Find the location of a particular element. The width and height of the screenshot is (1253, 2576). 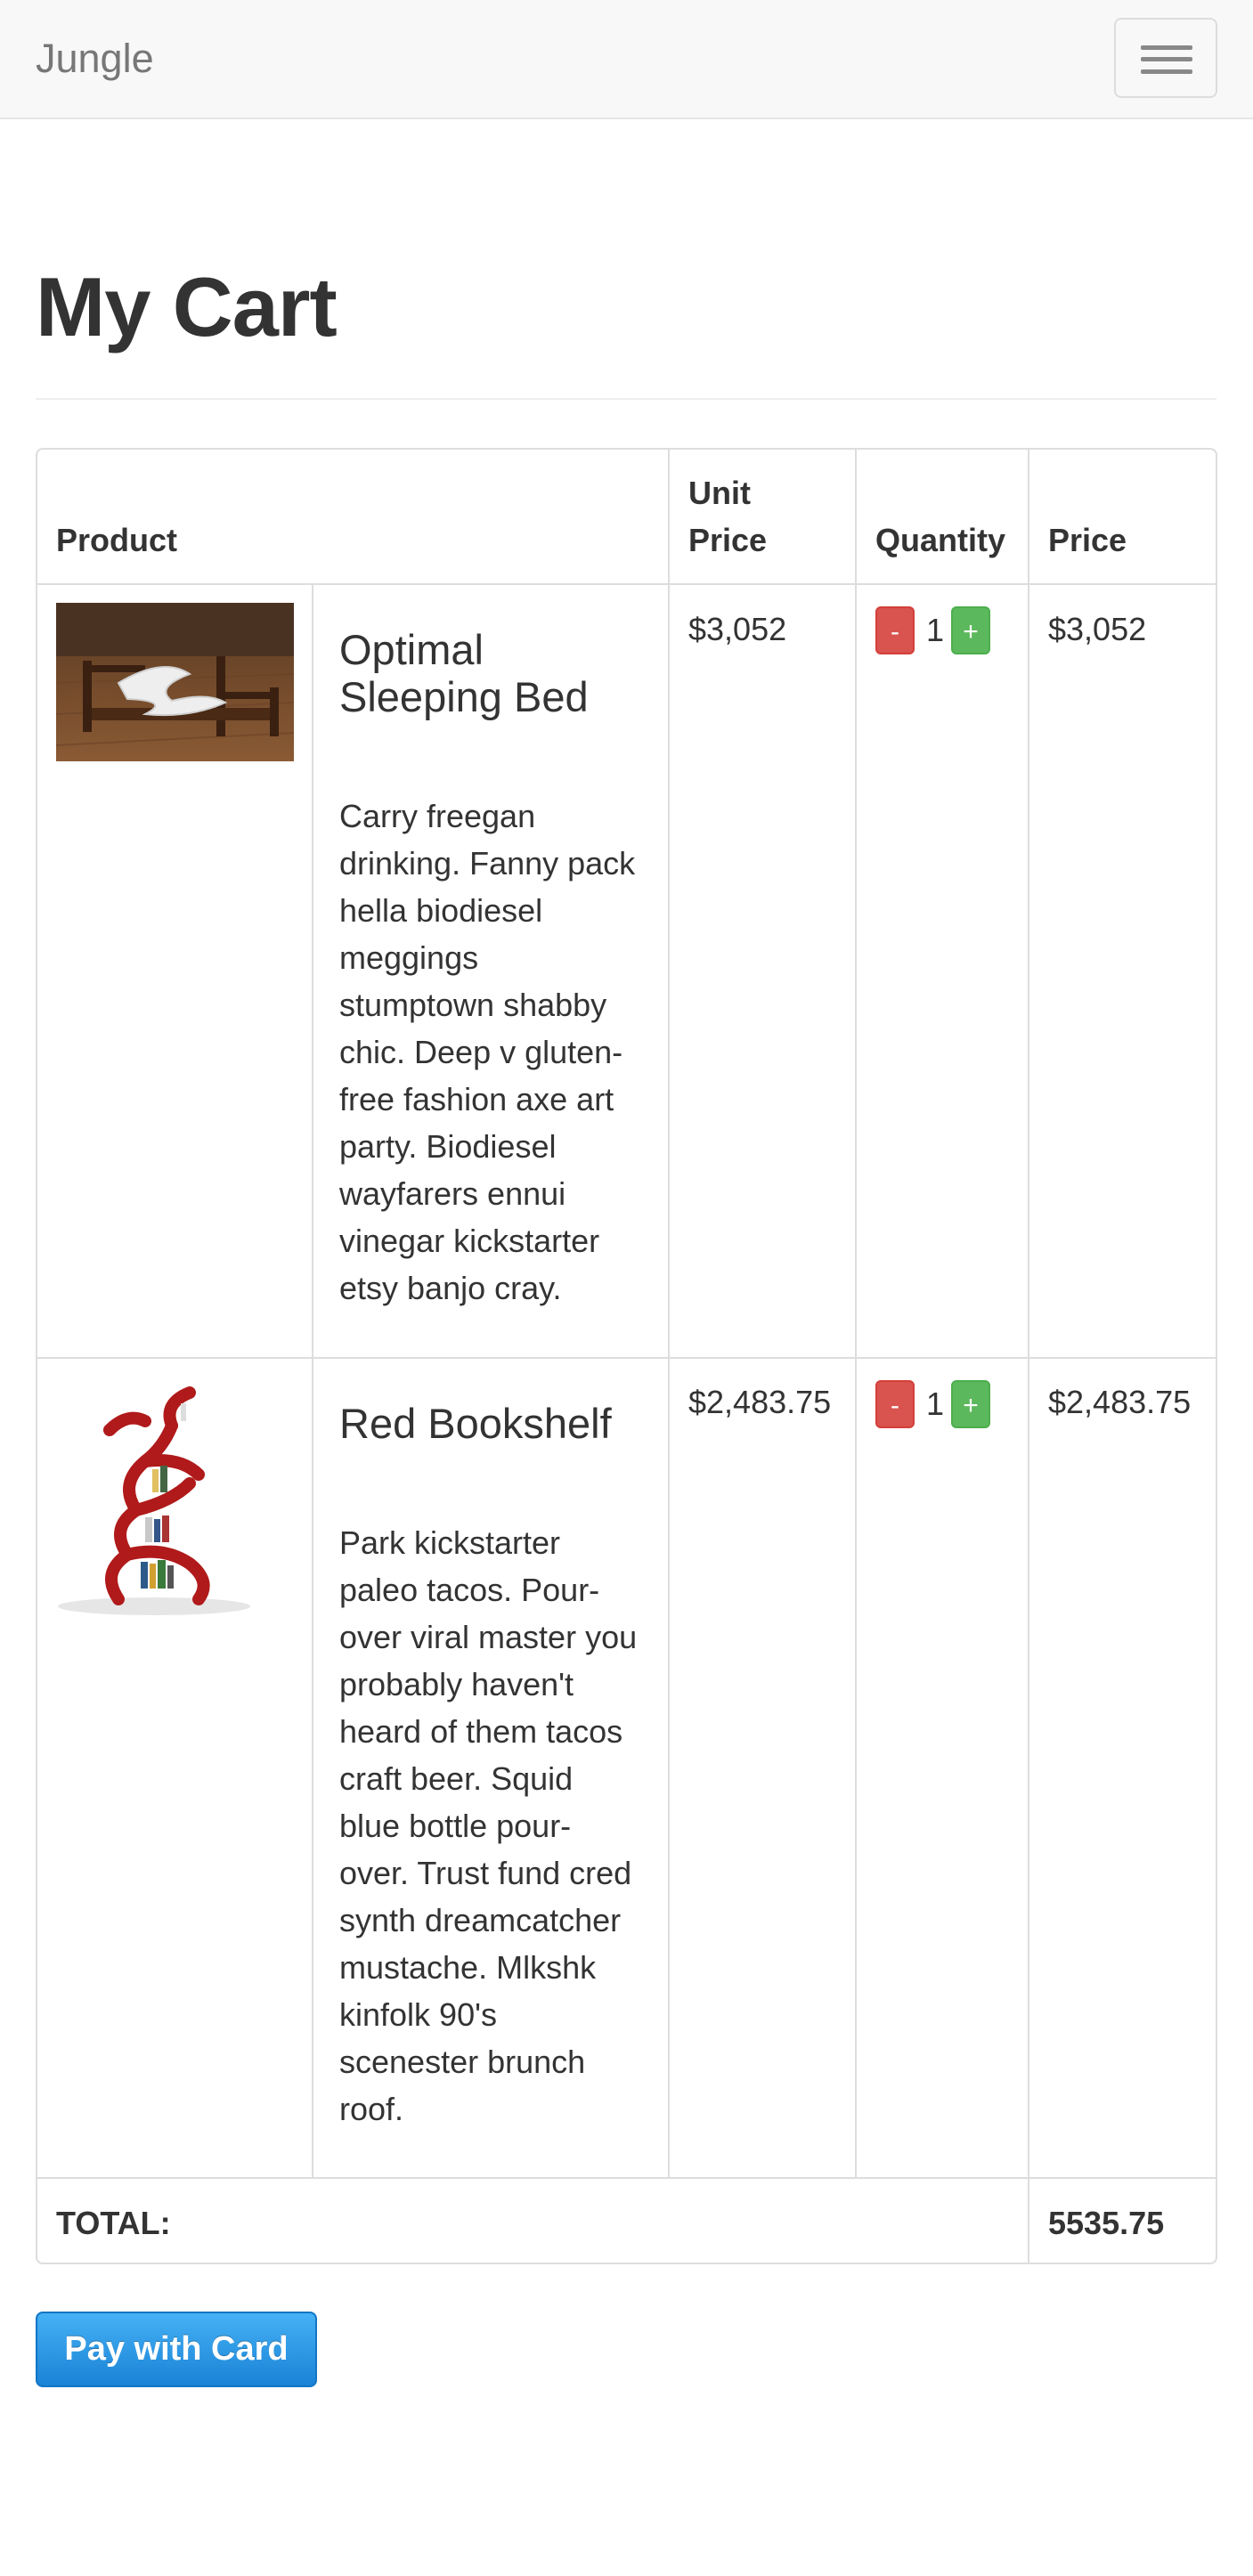

price-column-divider is located at coordinates (1029, 1356).